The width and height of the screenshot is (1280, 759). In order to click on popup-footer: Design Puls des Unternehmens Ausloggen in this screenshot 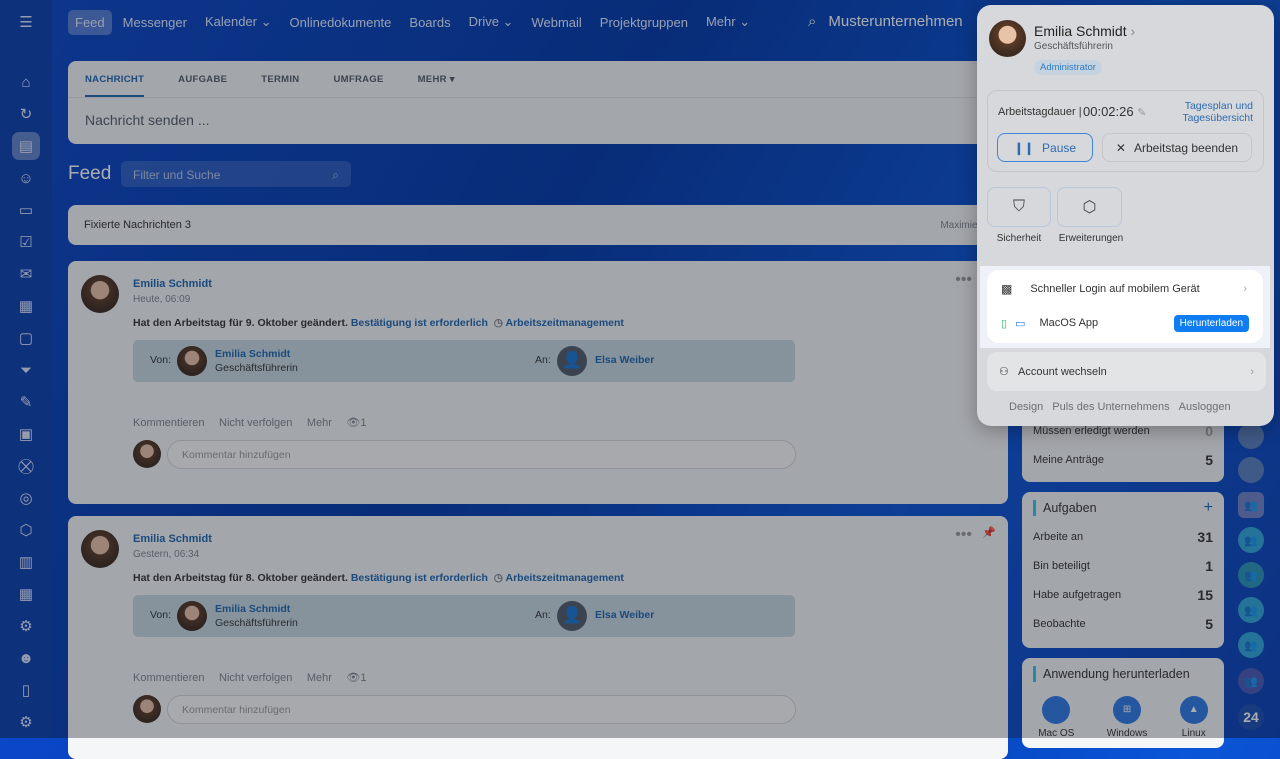, I will do `click(1120, 407)`.